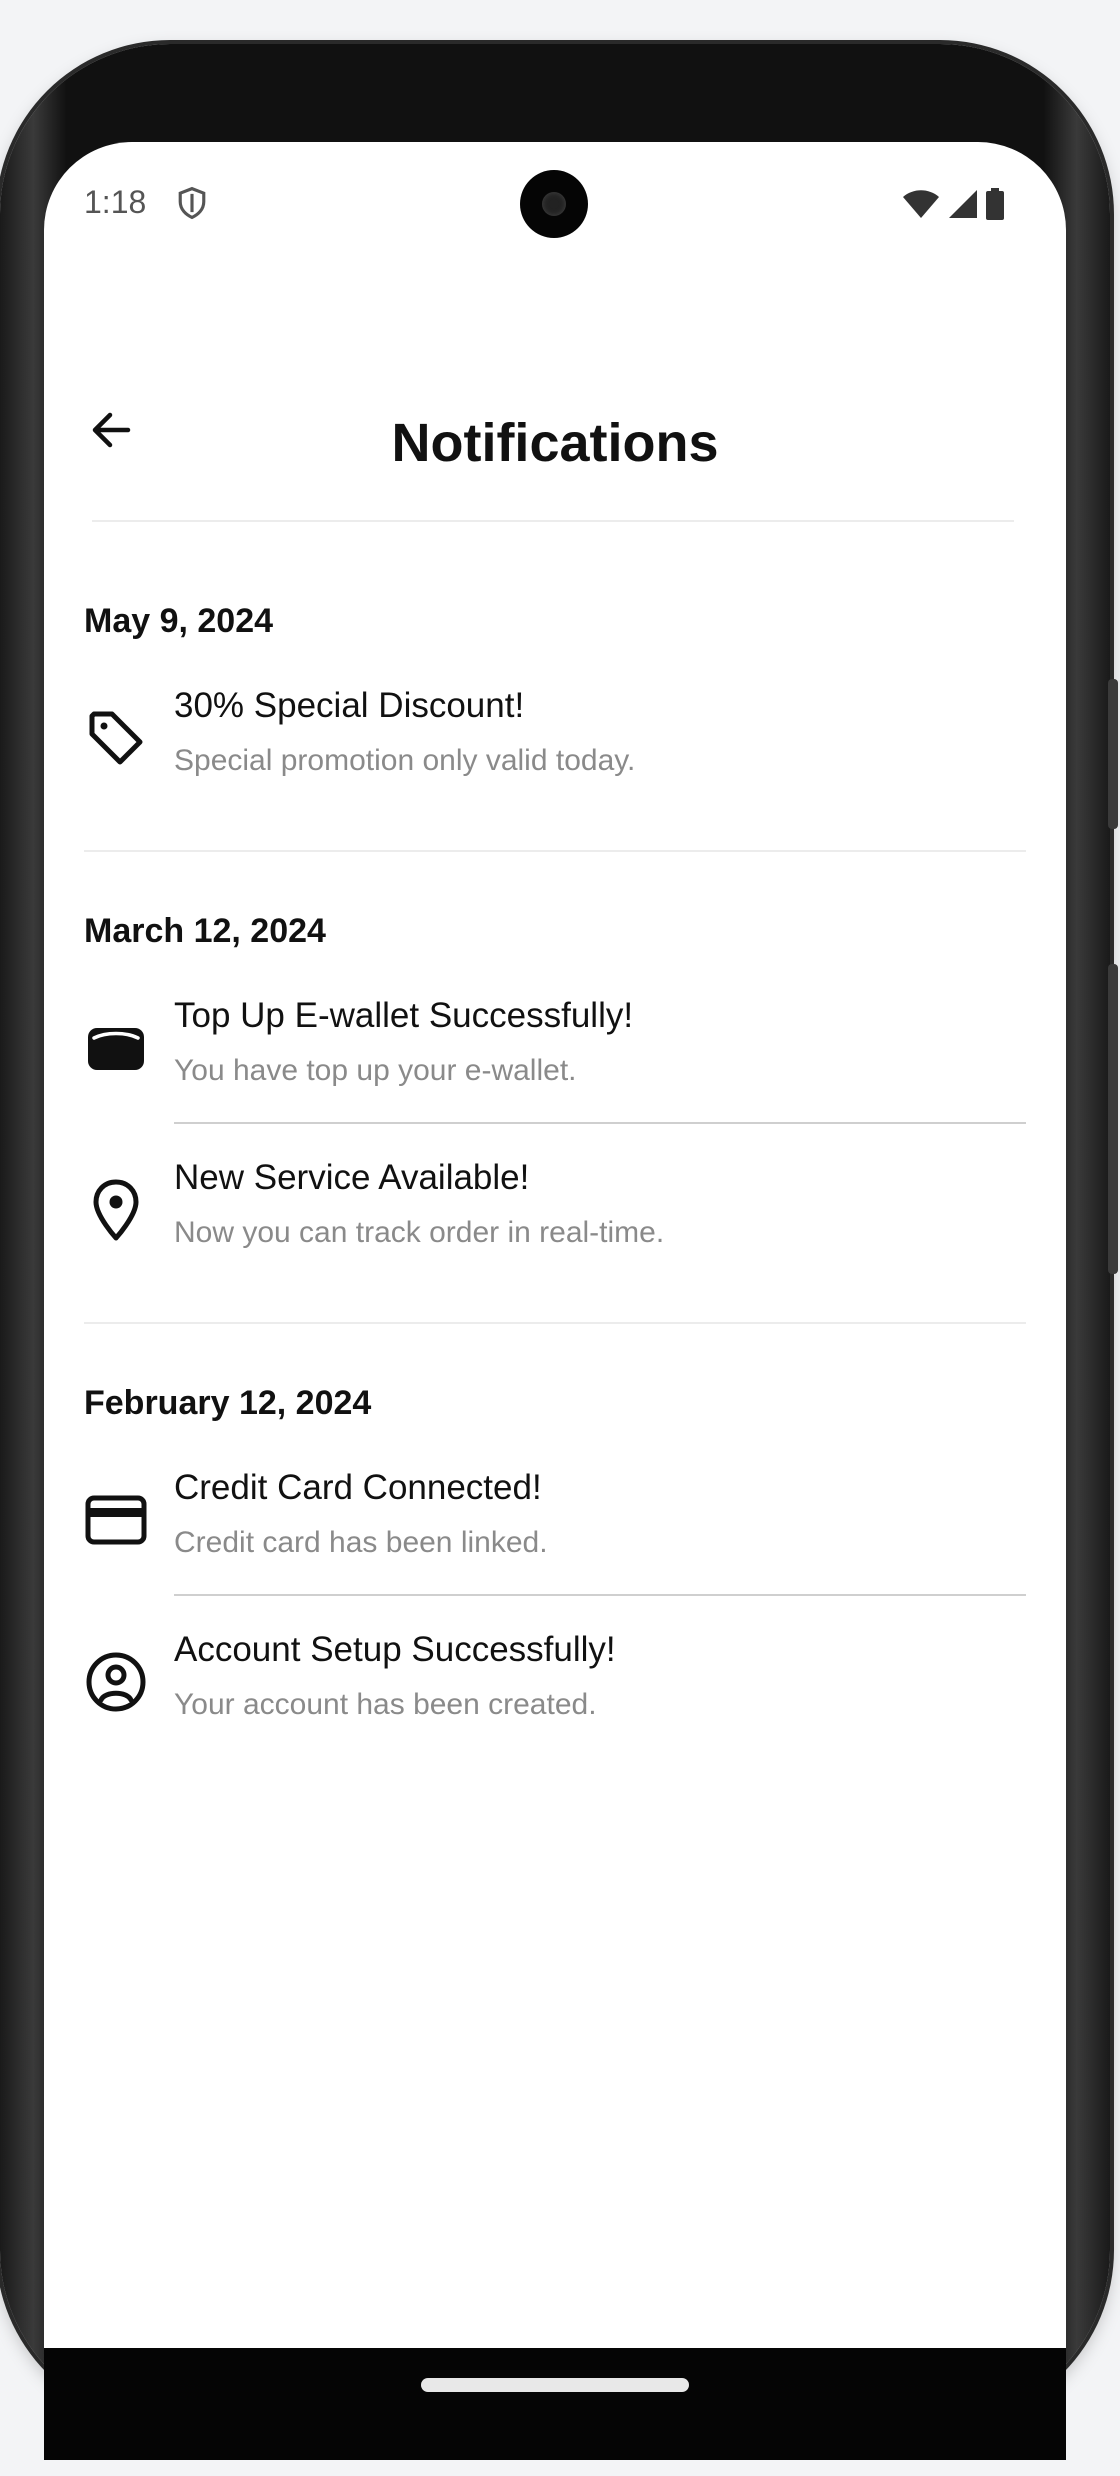 The image size is (1120, 2476). Describe the element at coordinates (553, 521) in the screenshot. I see `header-divider` at that location.